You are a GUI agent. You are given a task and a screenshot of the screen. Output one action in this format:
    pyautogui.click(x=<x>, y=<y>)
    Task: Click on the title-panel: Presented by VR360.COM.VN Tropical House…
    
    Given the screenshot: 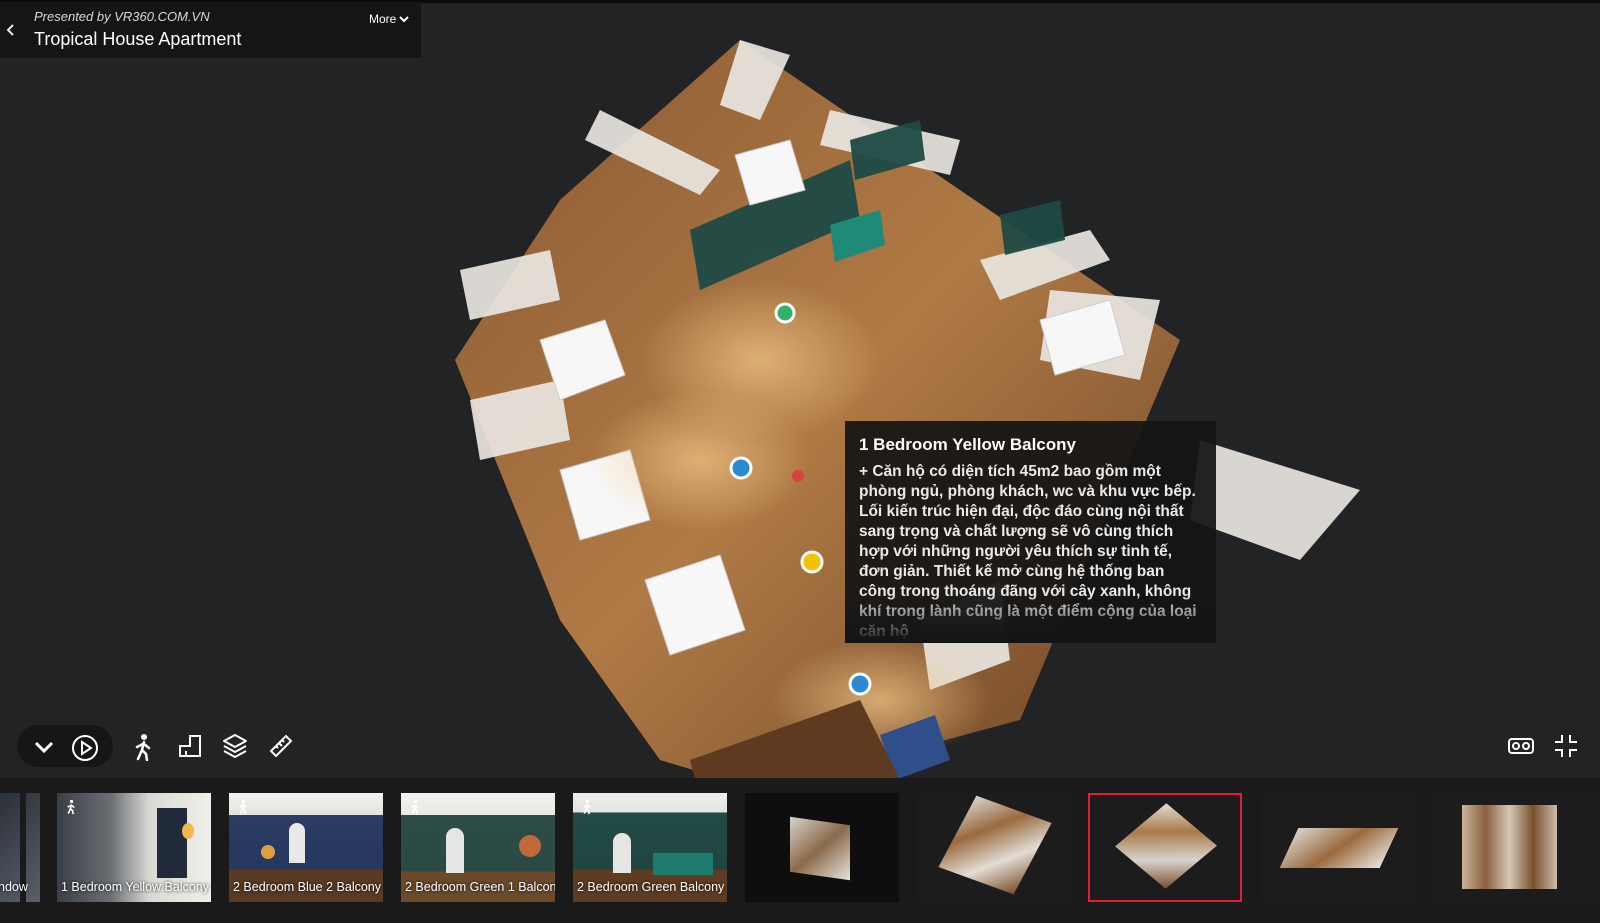 What is the action you would take?
    pyautogui.click(x=210, y=30)
    